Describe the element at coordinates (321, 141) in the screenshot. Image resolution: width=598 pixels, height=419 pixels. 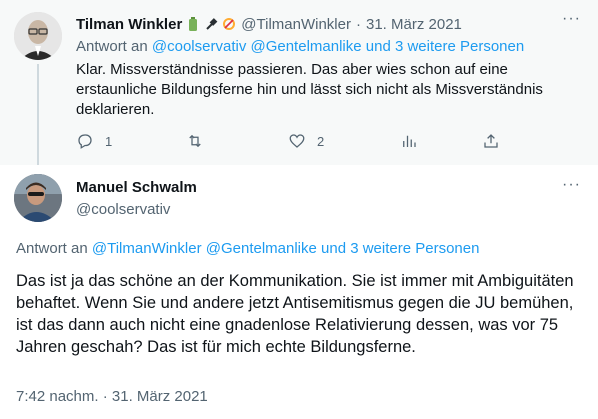
I see `like-count: 2` at that location.